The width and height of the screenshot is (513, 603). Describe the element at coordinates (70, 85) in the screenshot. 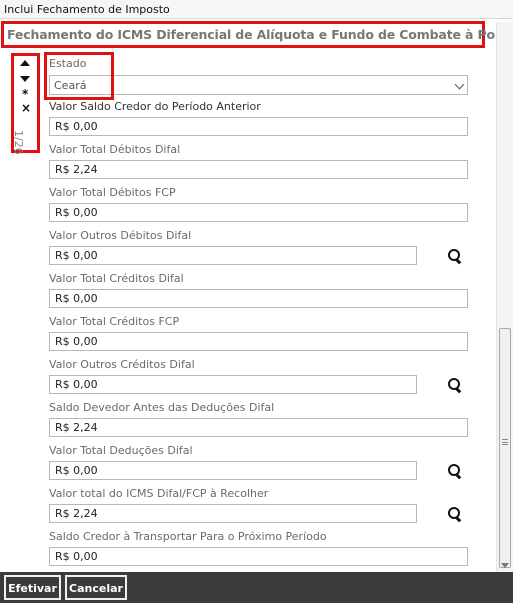

I see `estado-value: Ceará` at that location.